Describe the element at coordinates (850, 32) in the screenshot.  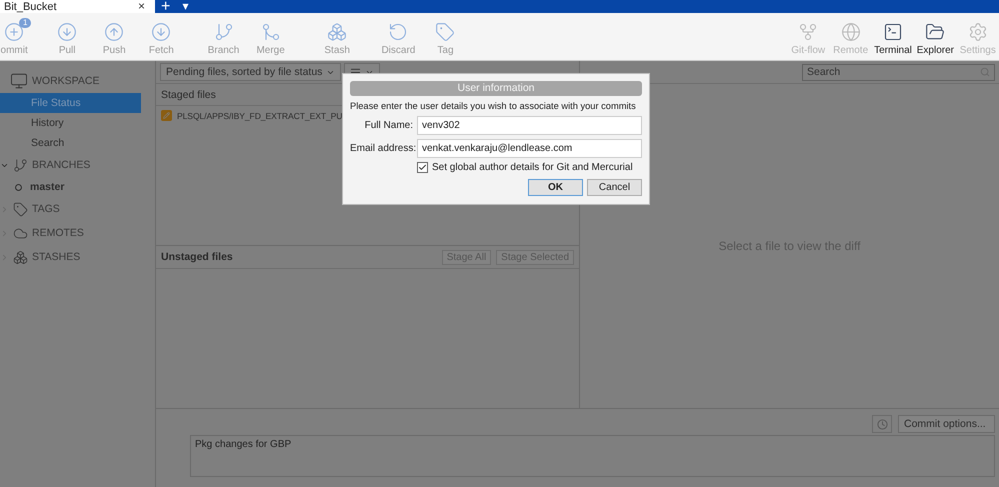
I see `globe-icon` at that location.